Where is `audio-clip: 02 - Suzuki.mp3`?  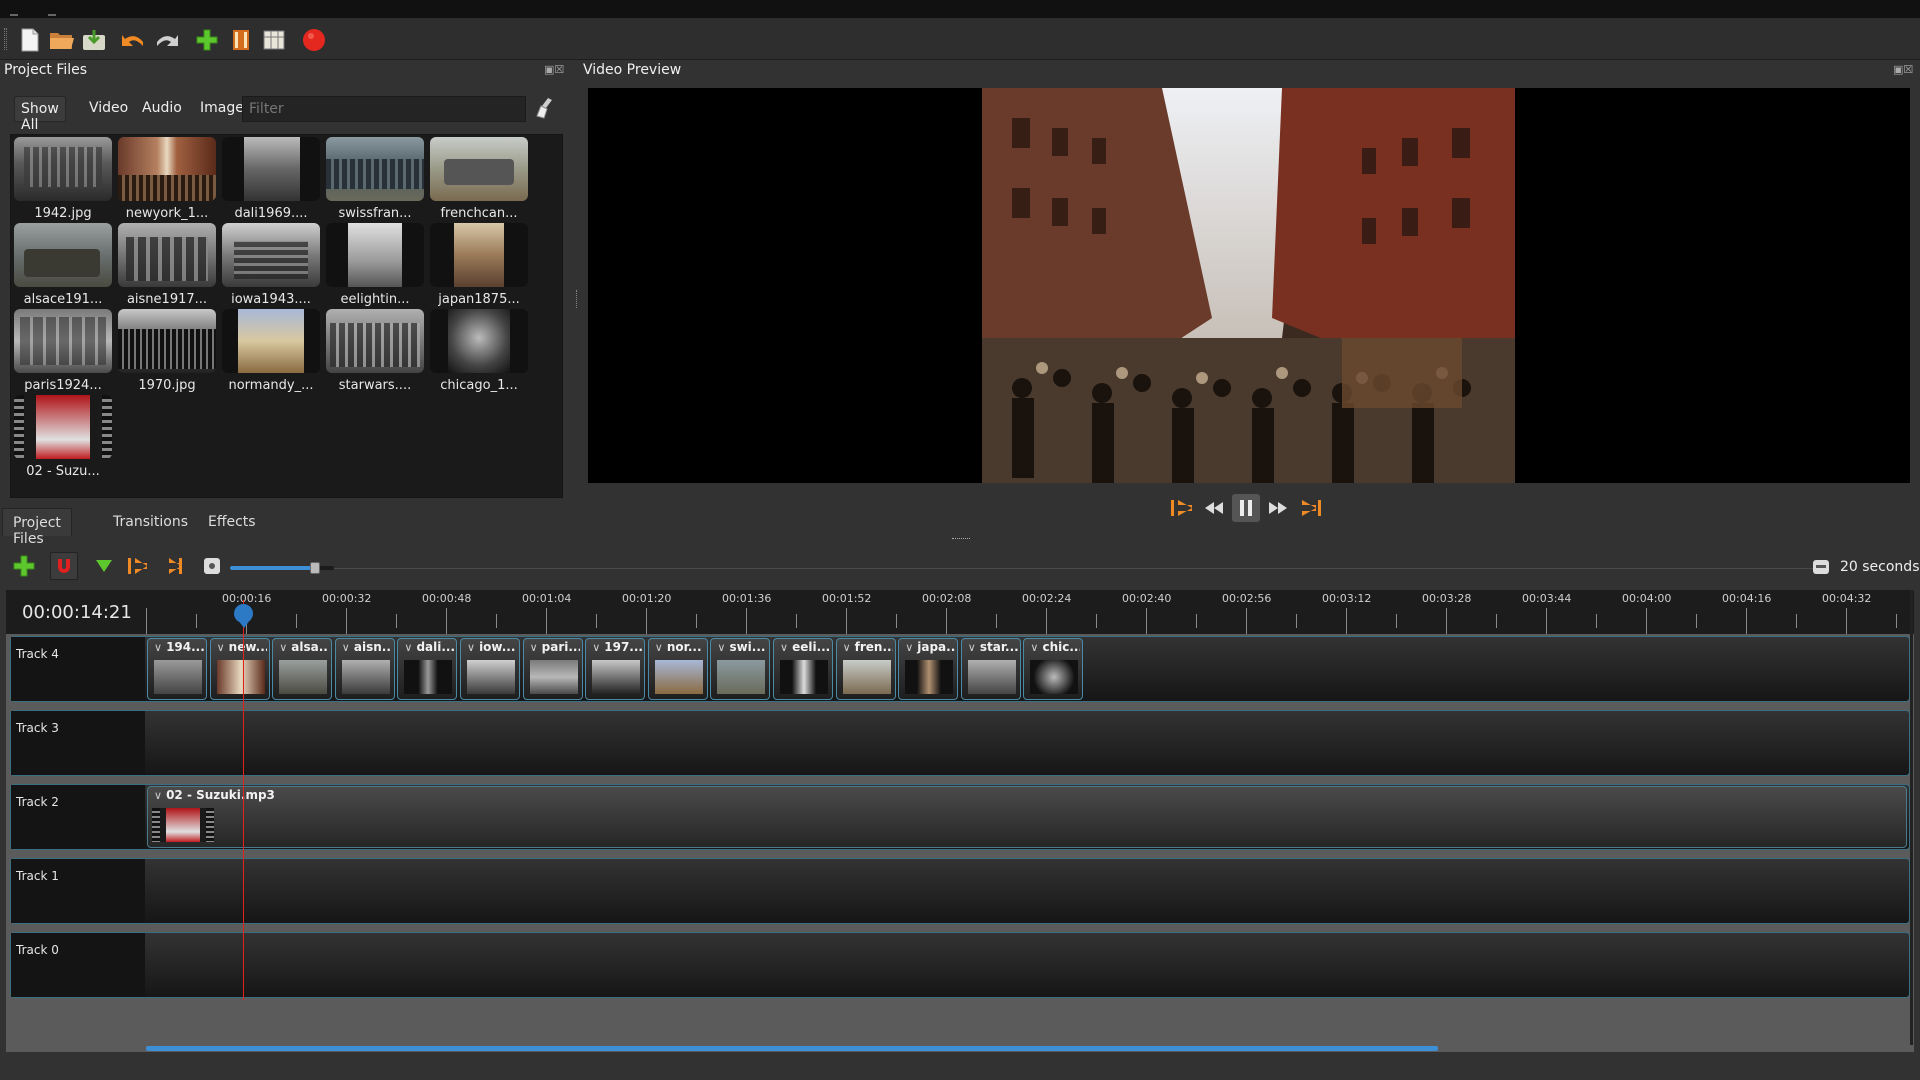 audio-clip: 02 - Suzuki.mp3 is located at coordinates (1027, 817).